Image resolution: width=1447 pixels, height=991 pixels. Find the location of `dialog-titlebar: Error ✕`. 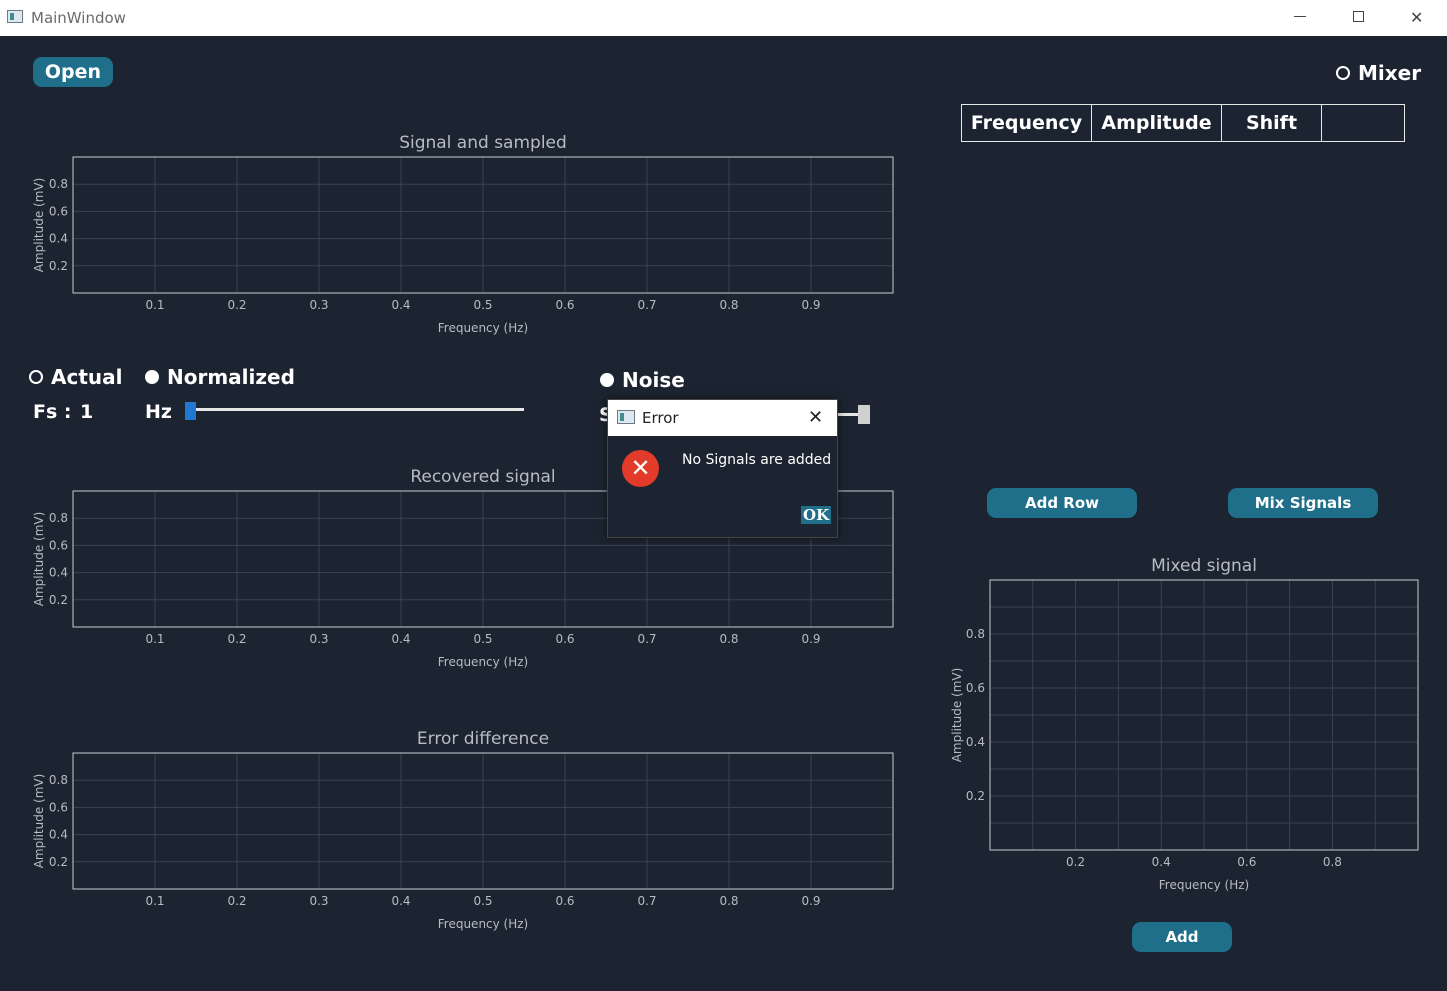

dialog-titlebar: Error ✕ is located at coordinates (722, 418).